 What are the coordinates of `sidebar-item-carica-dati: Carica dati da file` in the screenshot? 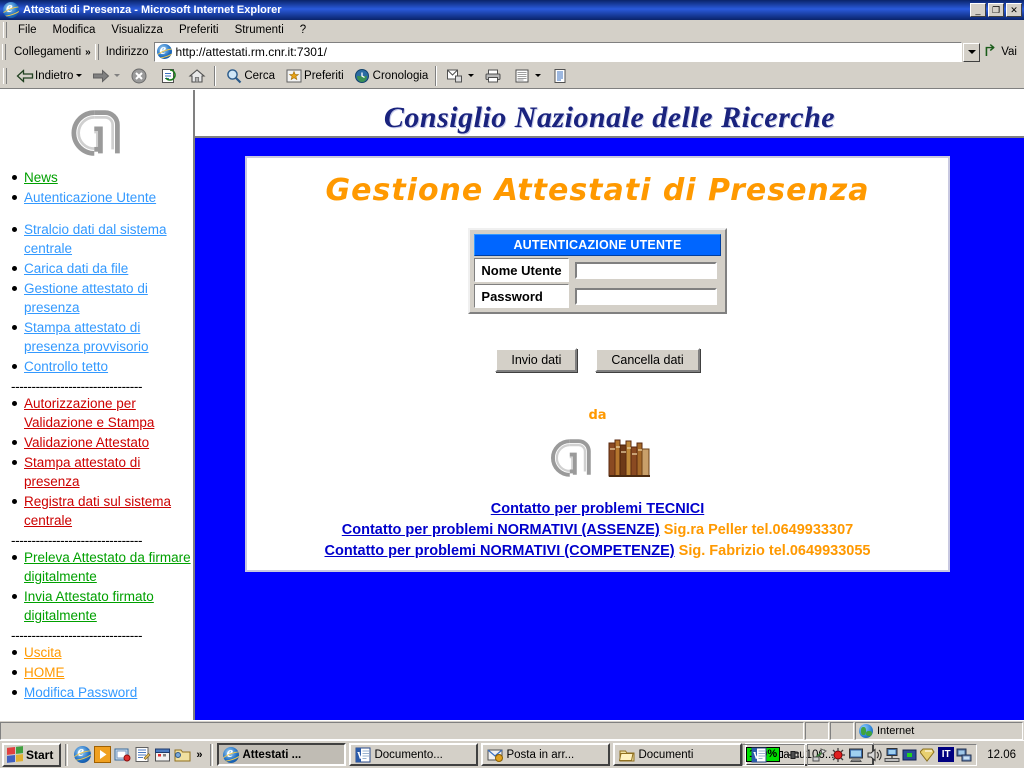 It's located at (100, 268).